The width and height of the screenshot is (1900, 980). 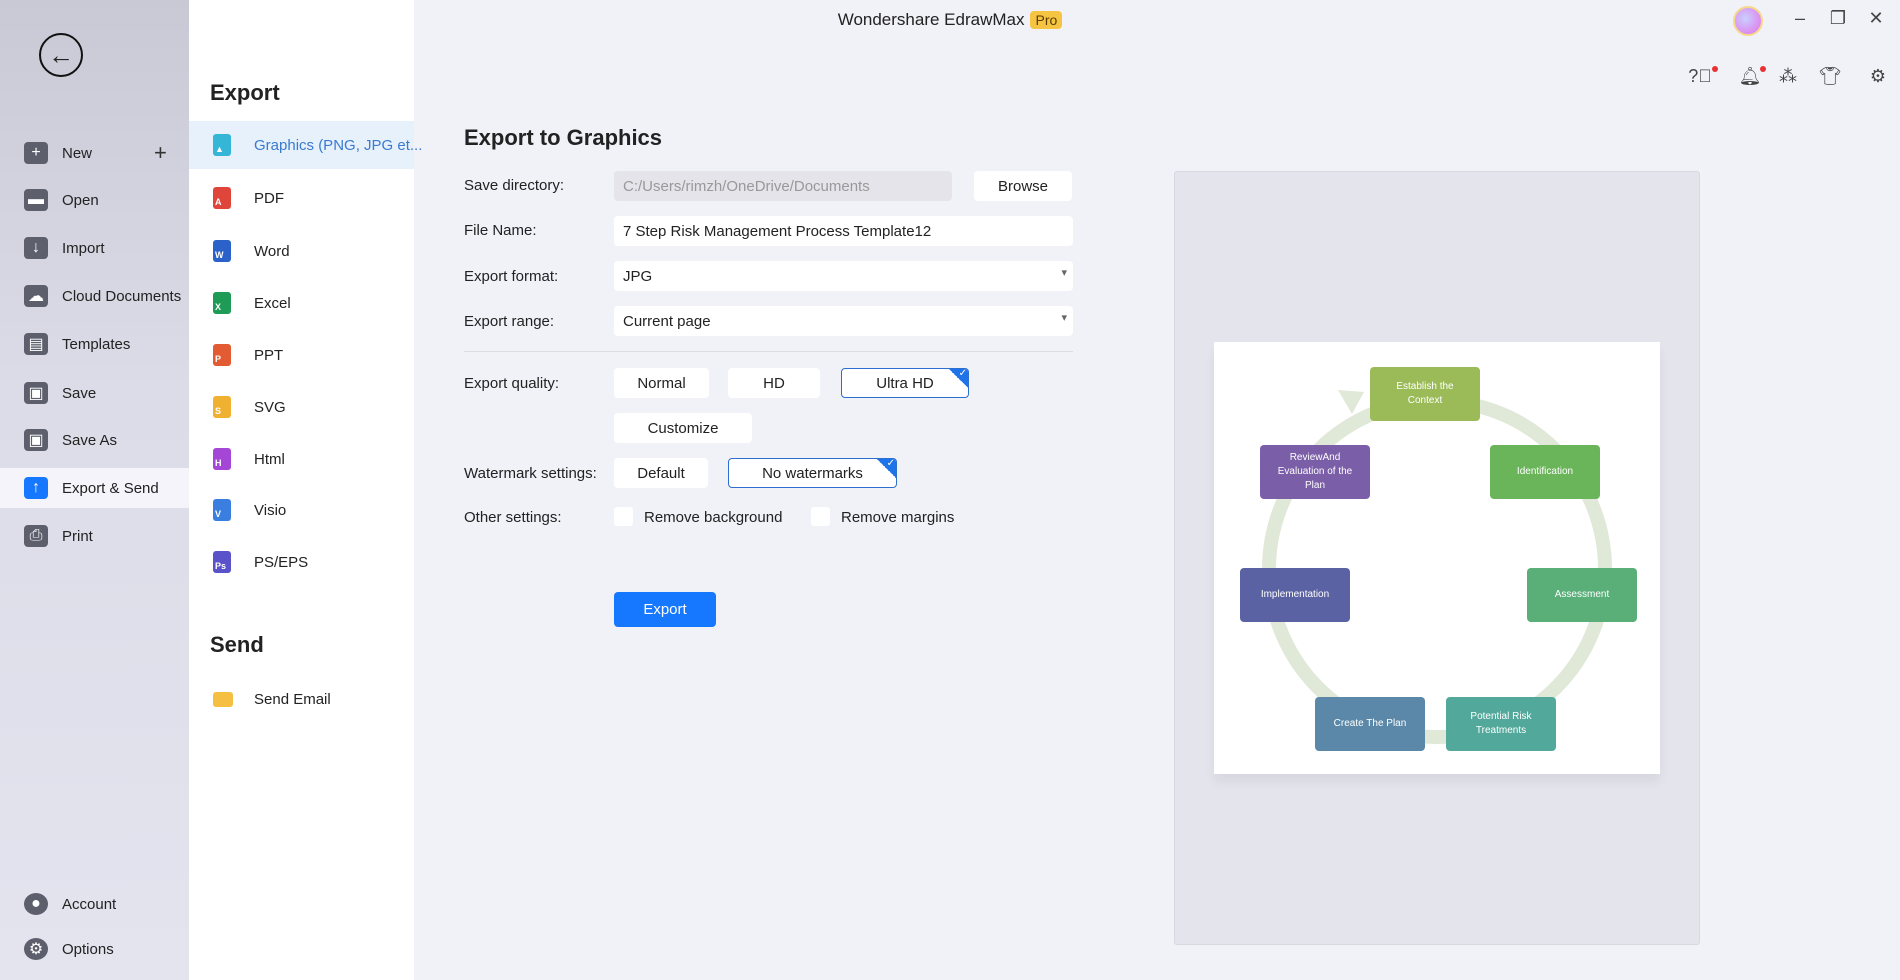 I want to click on sidebar-item-save-as: ▣ Save As, so click(x=94, y=440).